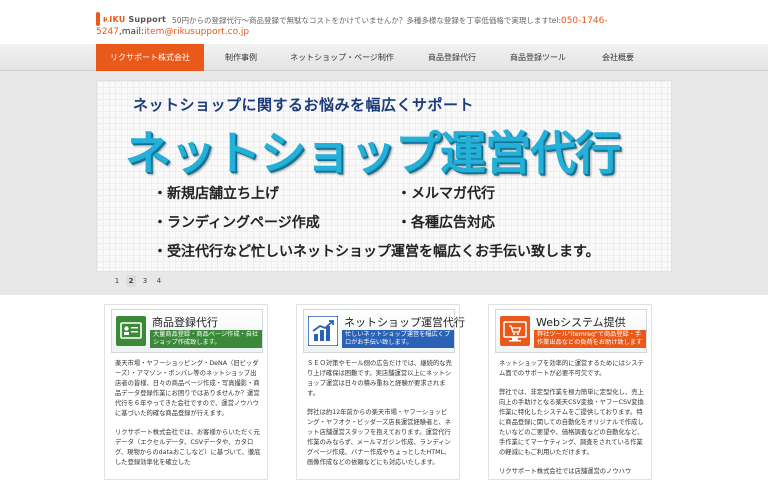  Describe the element at coordinates (452, 57) in the screenshot. I see `nav-item-product-registration: 商品登録代行` at that location.